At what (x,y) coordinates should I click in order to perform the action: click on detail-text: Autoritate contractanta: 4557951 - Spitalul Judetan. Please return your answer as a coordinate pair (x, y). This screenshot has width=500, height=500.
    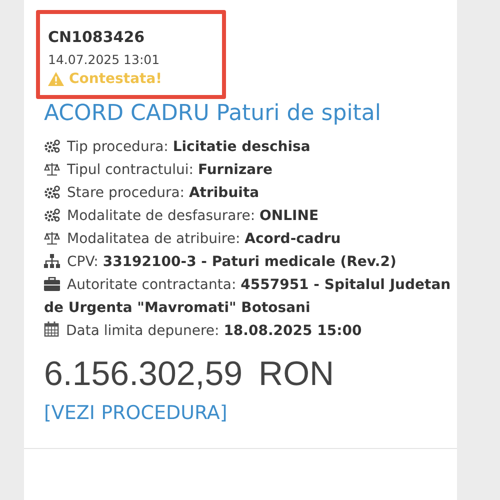
    Looking at the image, I should click on (259, 285).